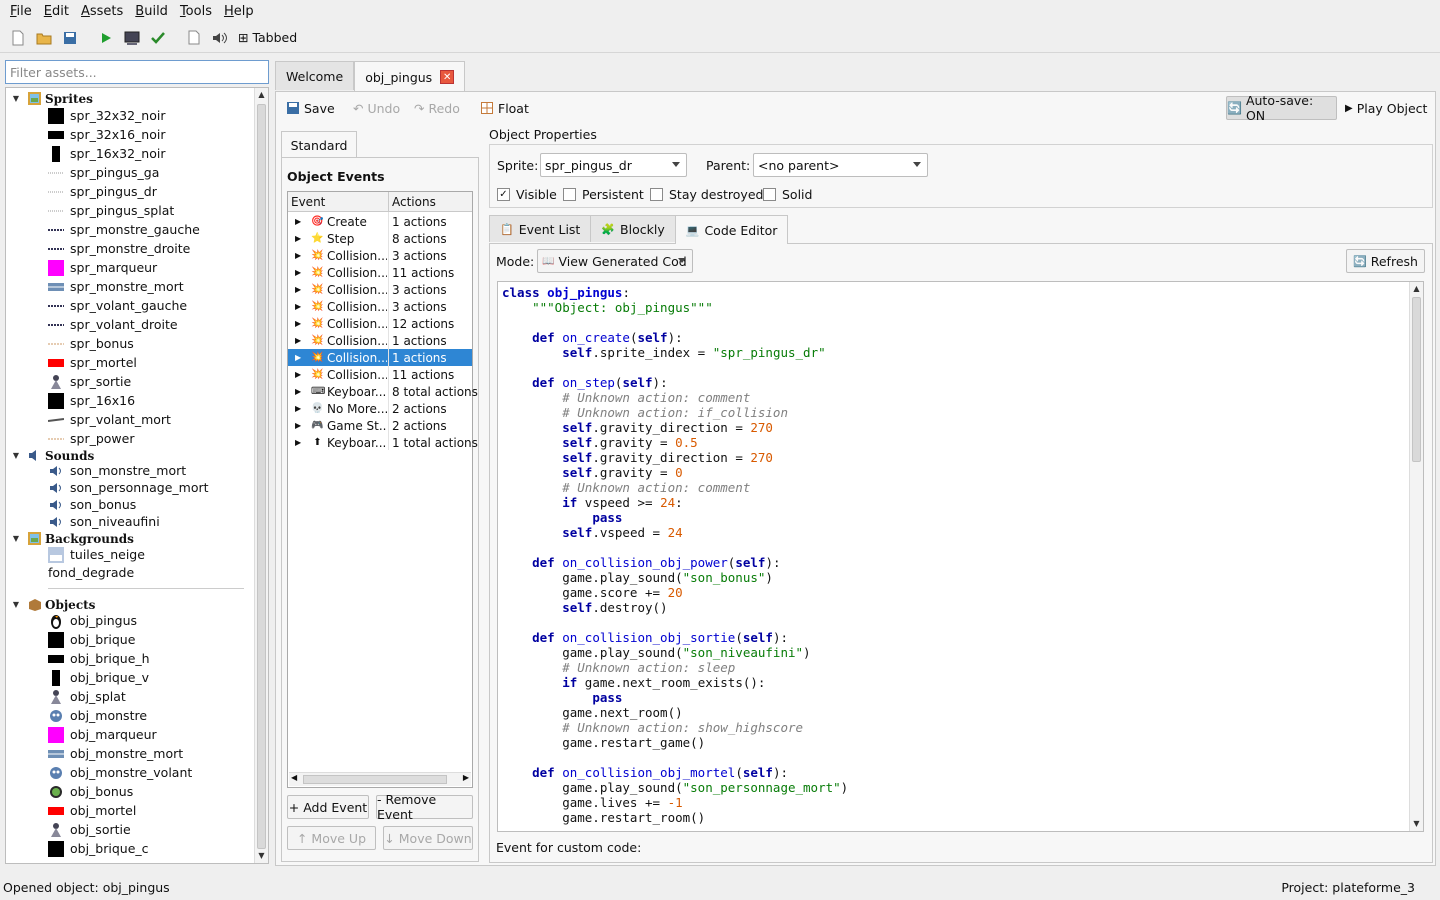 This screenshot has width=1440, height=900. Describe the element at coordinates (91, 639) in the screenshot. I see `tree-item: obj_brique` at that location.